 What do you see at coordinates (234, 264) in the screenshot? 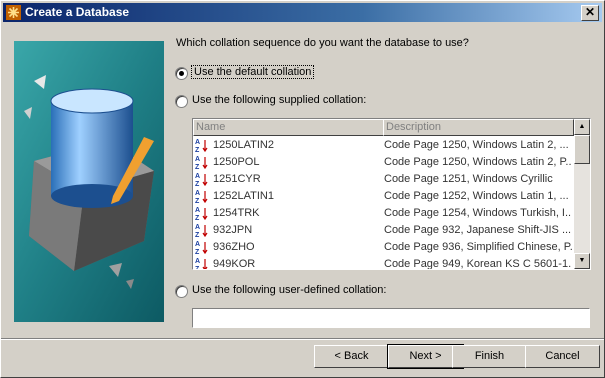
I see `collation-name: 949KOR` at bounding box center [234, 264].